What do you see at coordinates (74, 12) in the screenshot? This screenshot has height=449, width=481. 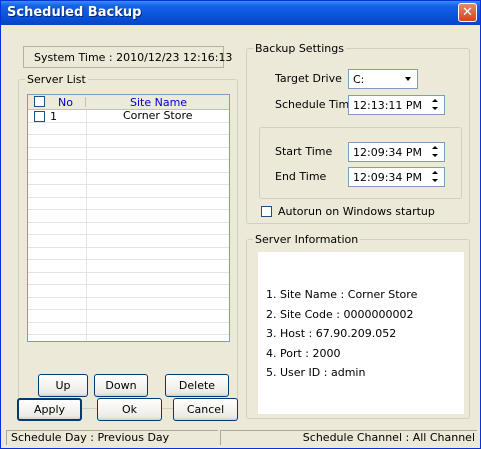 I see `window-title: Scheduled Backup` at bounding box center [74, 12].